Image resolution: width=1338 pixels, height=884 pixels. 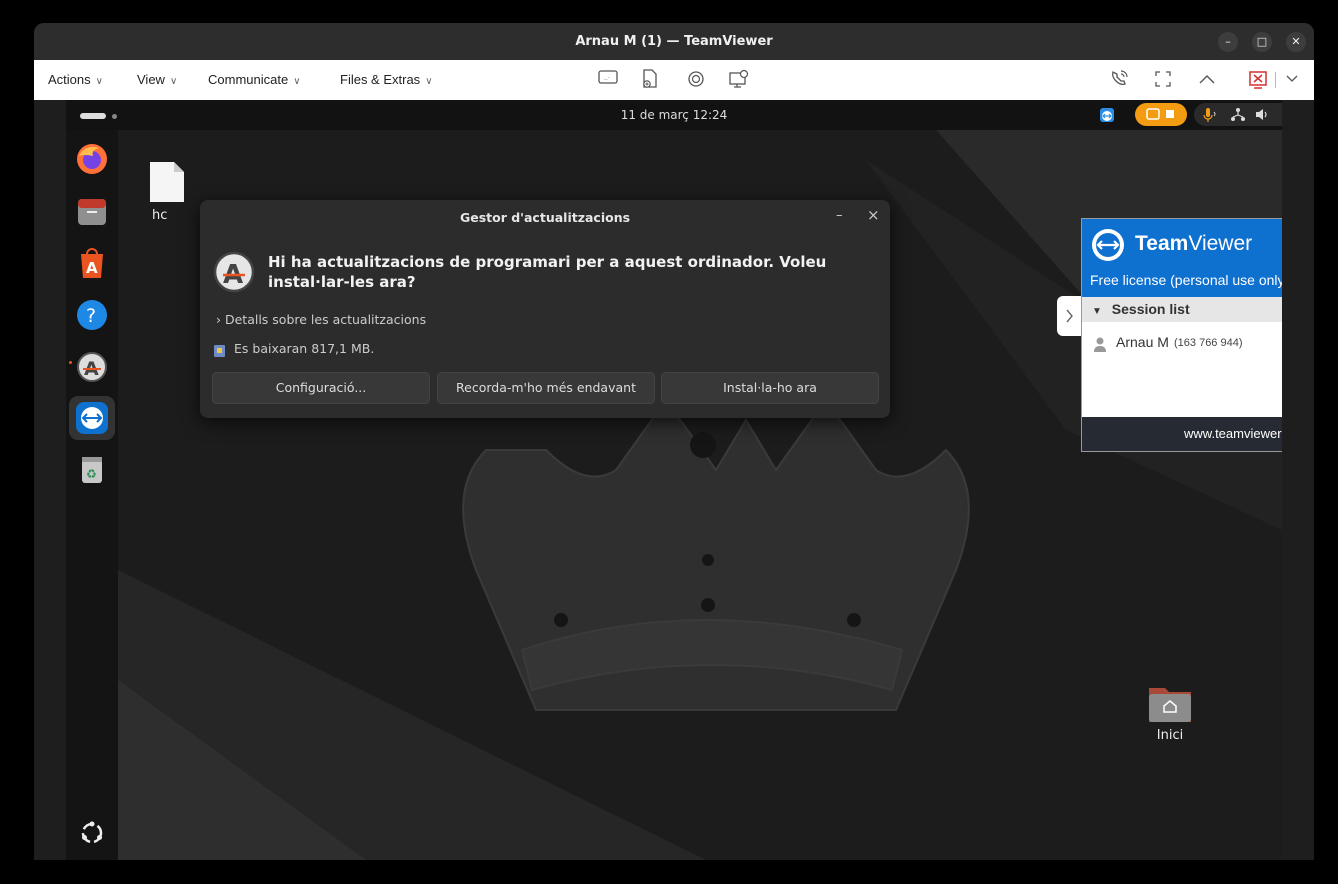 I want to click on dock: A ? A ♻, so click(x=92, y=495).